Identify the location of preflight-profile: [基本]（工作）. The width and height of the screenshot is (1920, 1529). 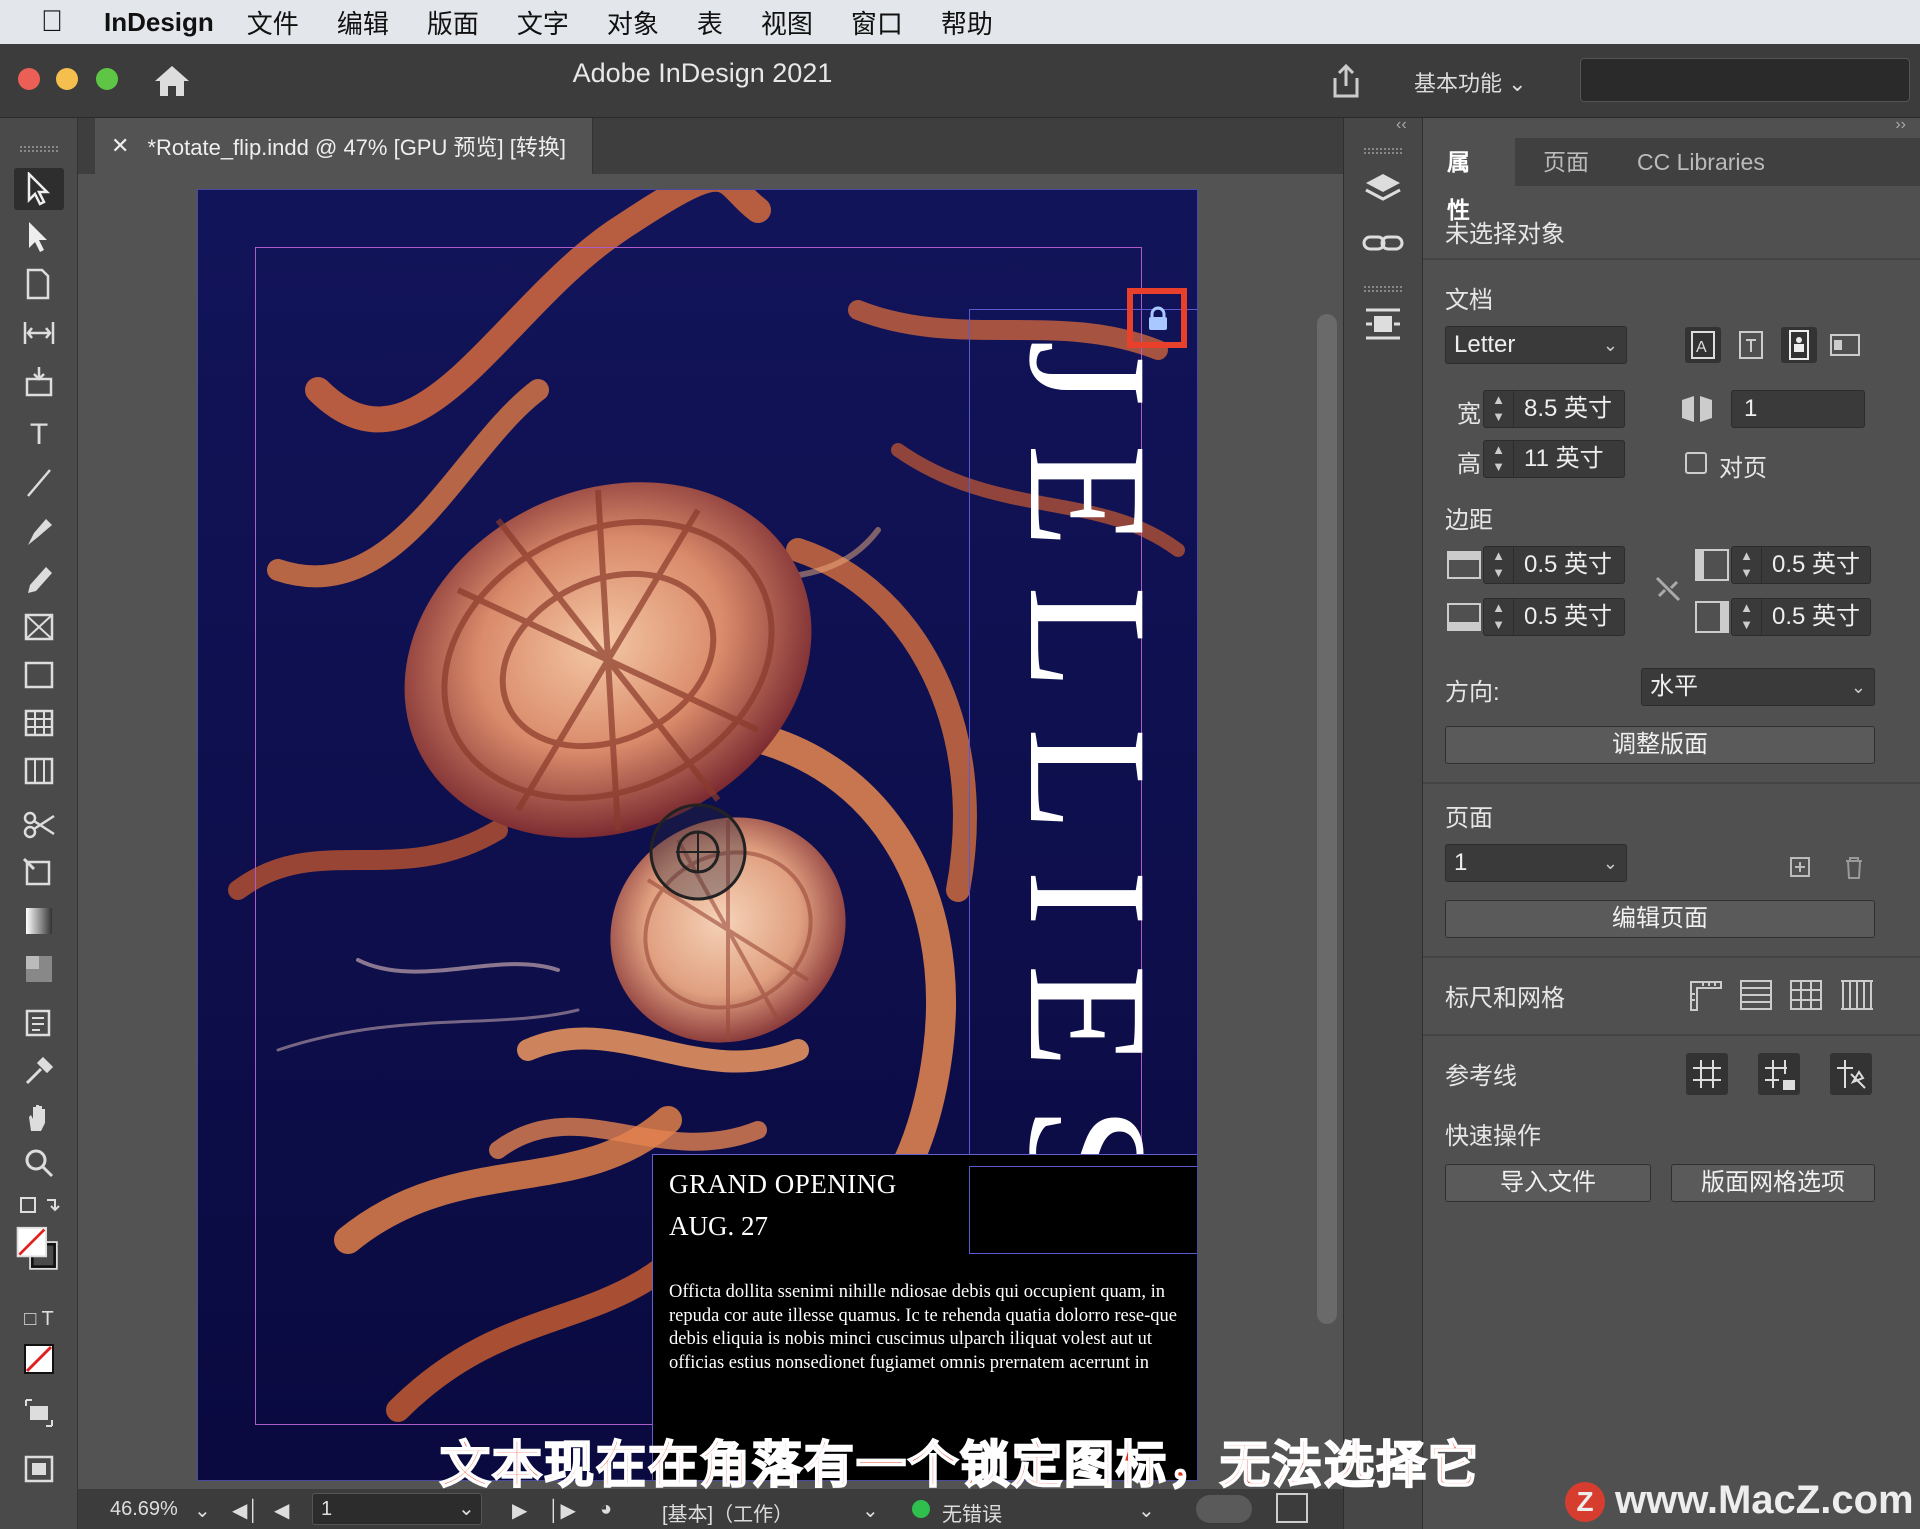
(727, 1512).